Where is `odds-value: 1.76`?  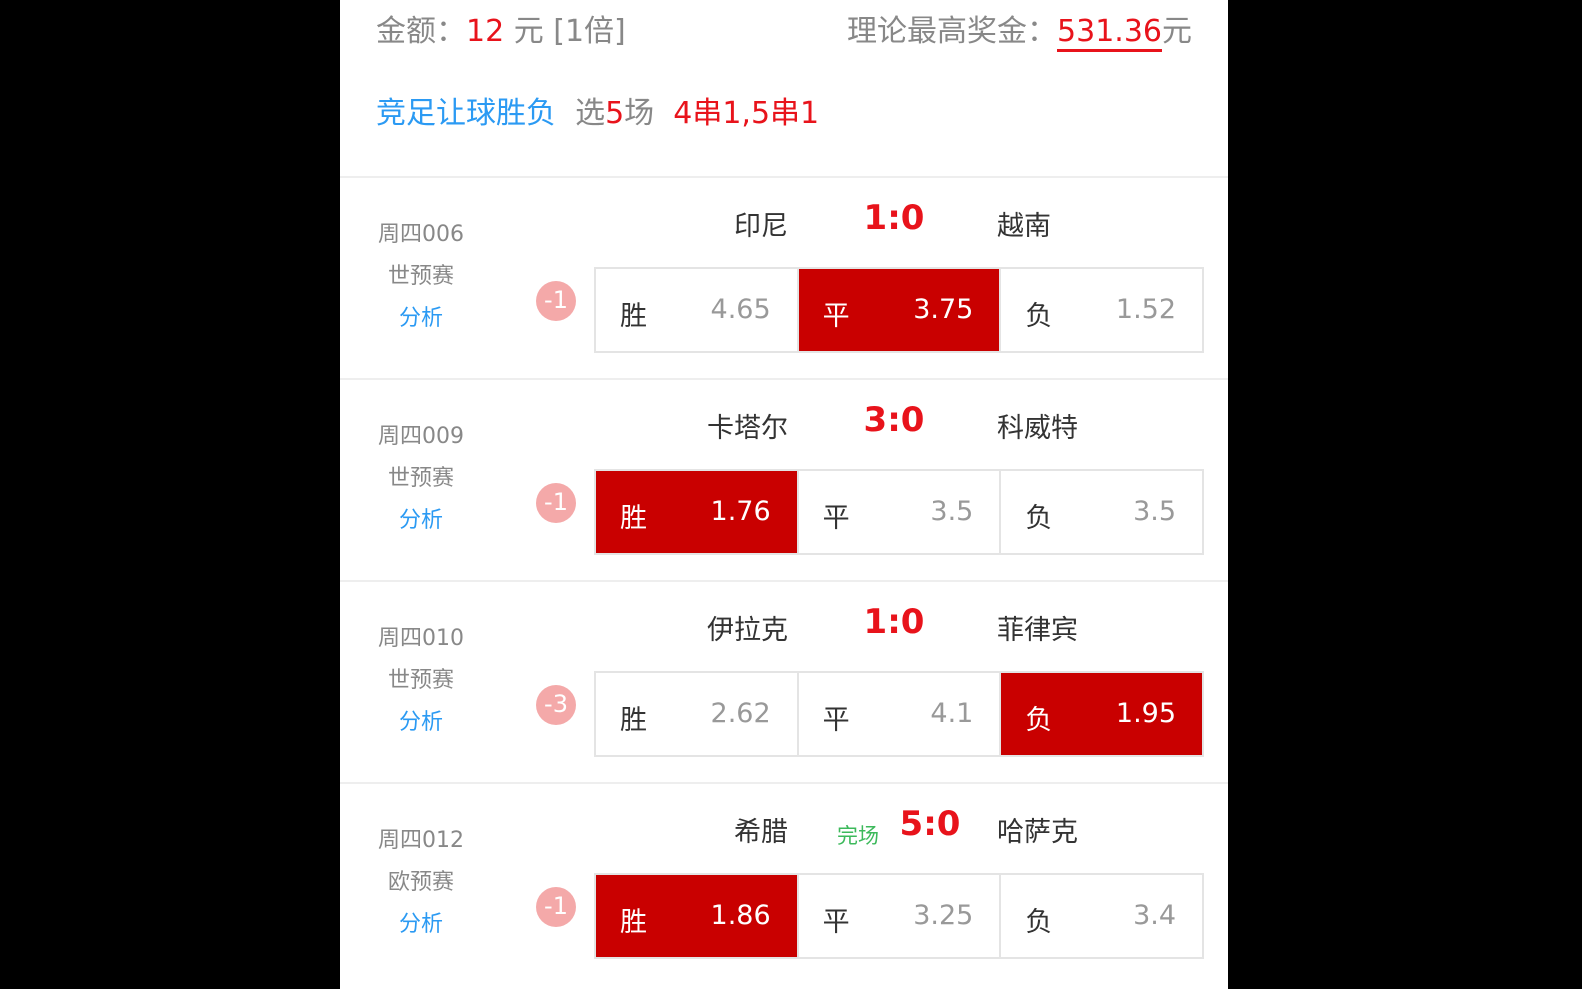
odds-value: 1.76 is located at coordinates (740, 511).